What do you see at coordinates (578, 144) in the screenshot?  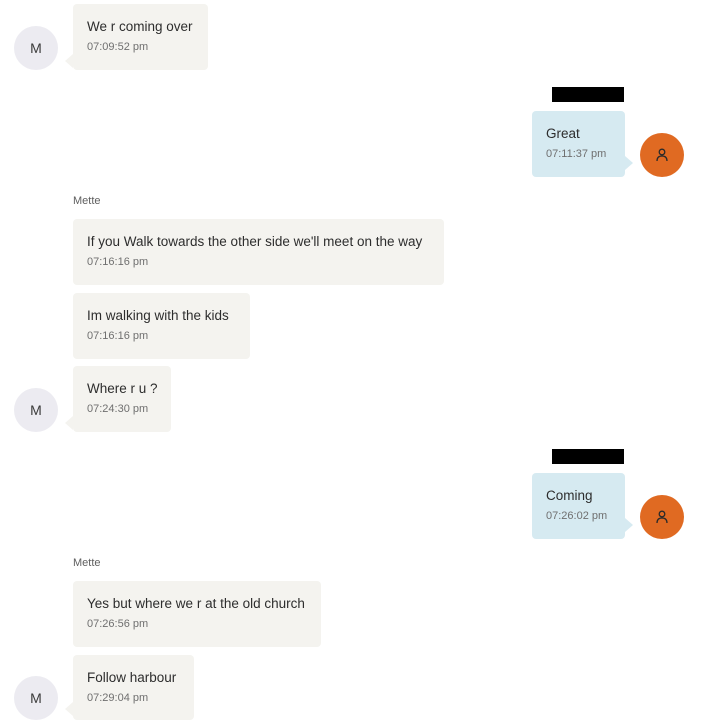 I see `message-bubble-outgoing: Great 07:11:37 pm` at bounding box center [578, 144].